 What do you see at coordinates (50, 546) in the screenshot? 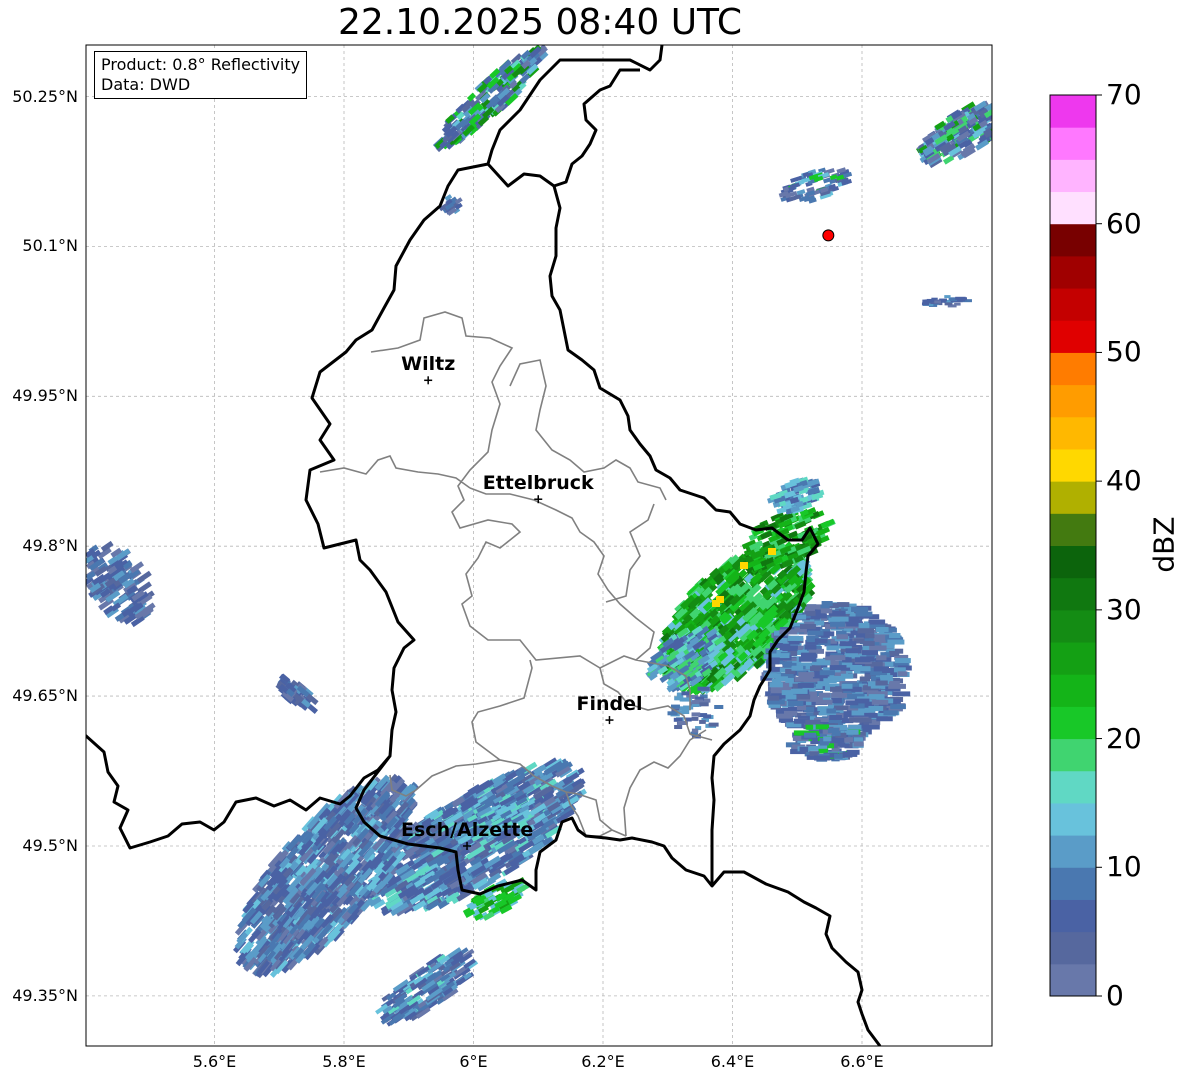
I see `lat-tick-label: 49.8°N` at bounding box center [50, 546].